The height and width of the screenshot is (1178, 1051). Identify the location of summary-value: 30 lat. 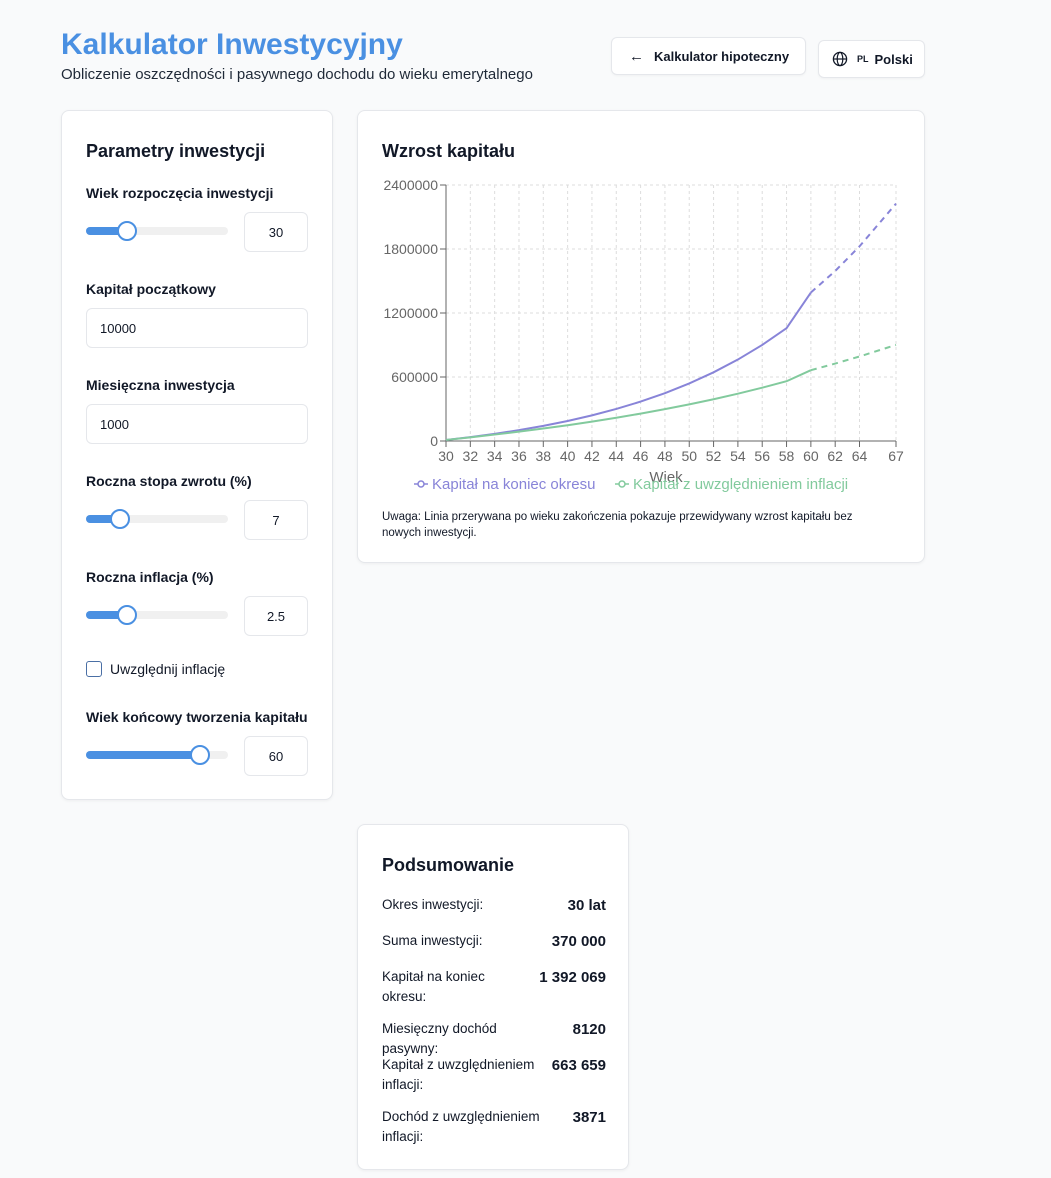
(586, 905).